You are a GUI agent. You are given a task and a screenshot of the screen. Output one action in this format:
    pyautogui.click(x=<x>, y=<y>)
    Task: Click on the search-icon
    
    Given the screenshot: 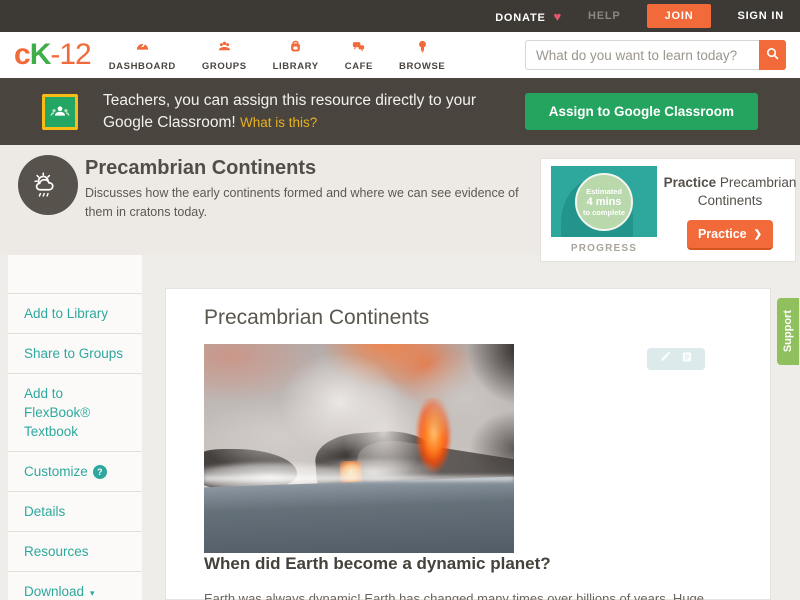 What is the action you would take?
    pyautogui.click(x=772, y=55)
    